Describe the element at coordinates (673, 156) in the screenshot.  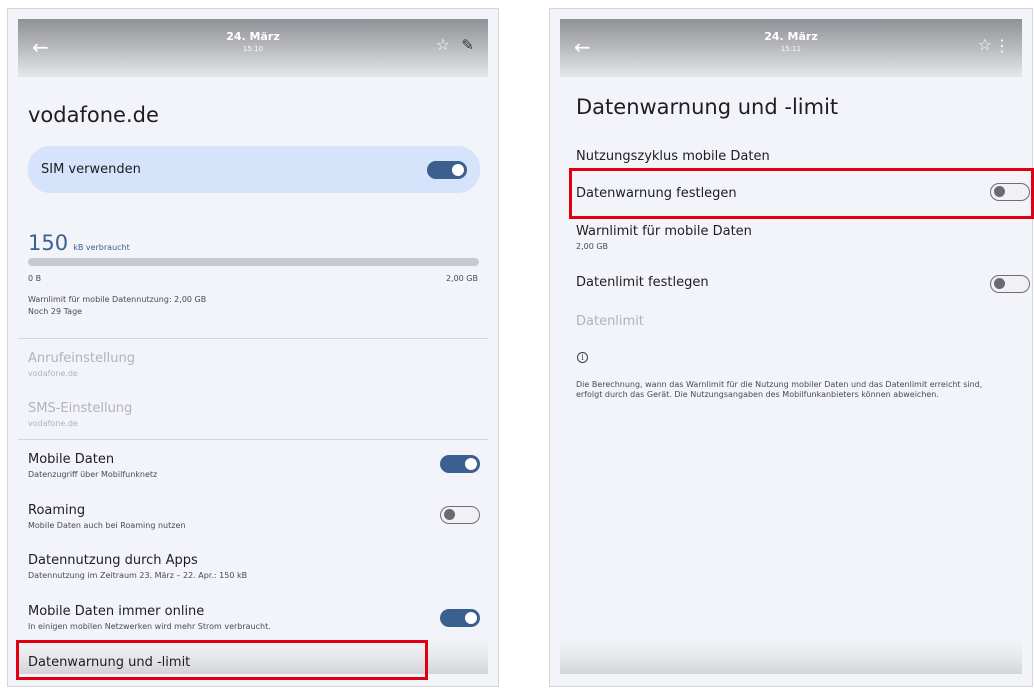
I see `usage-cycle-item: Nutzungszyklus mobile Daten` at that location.